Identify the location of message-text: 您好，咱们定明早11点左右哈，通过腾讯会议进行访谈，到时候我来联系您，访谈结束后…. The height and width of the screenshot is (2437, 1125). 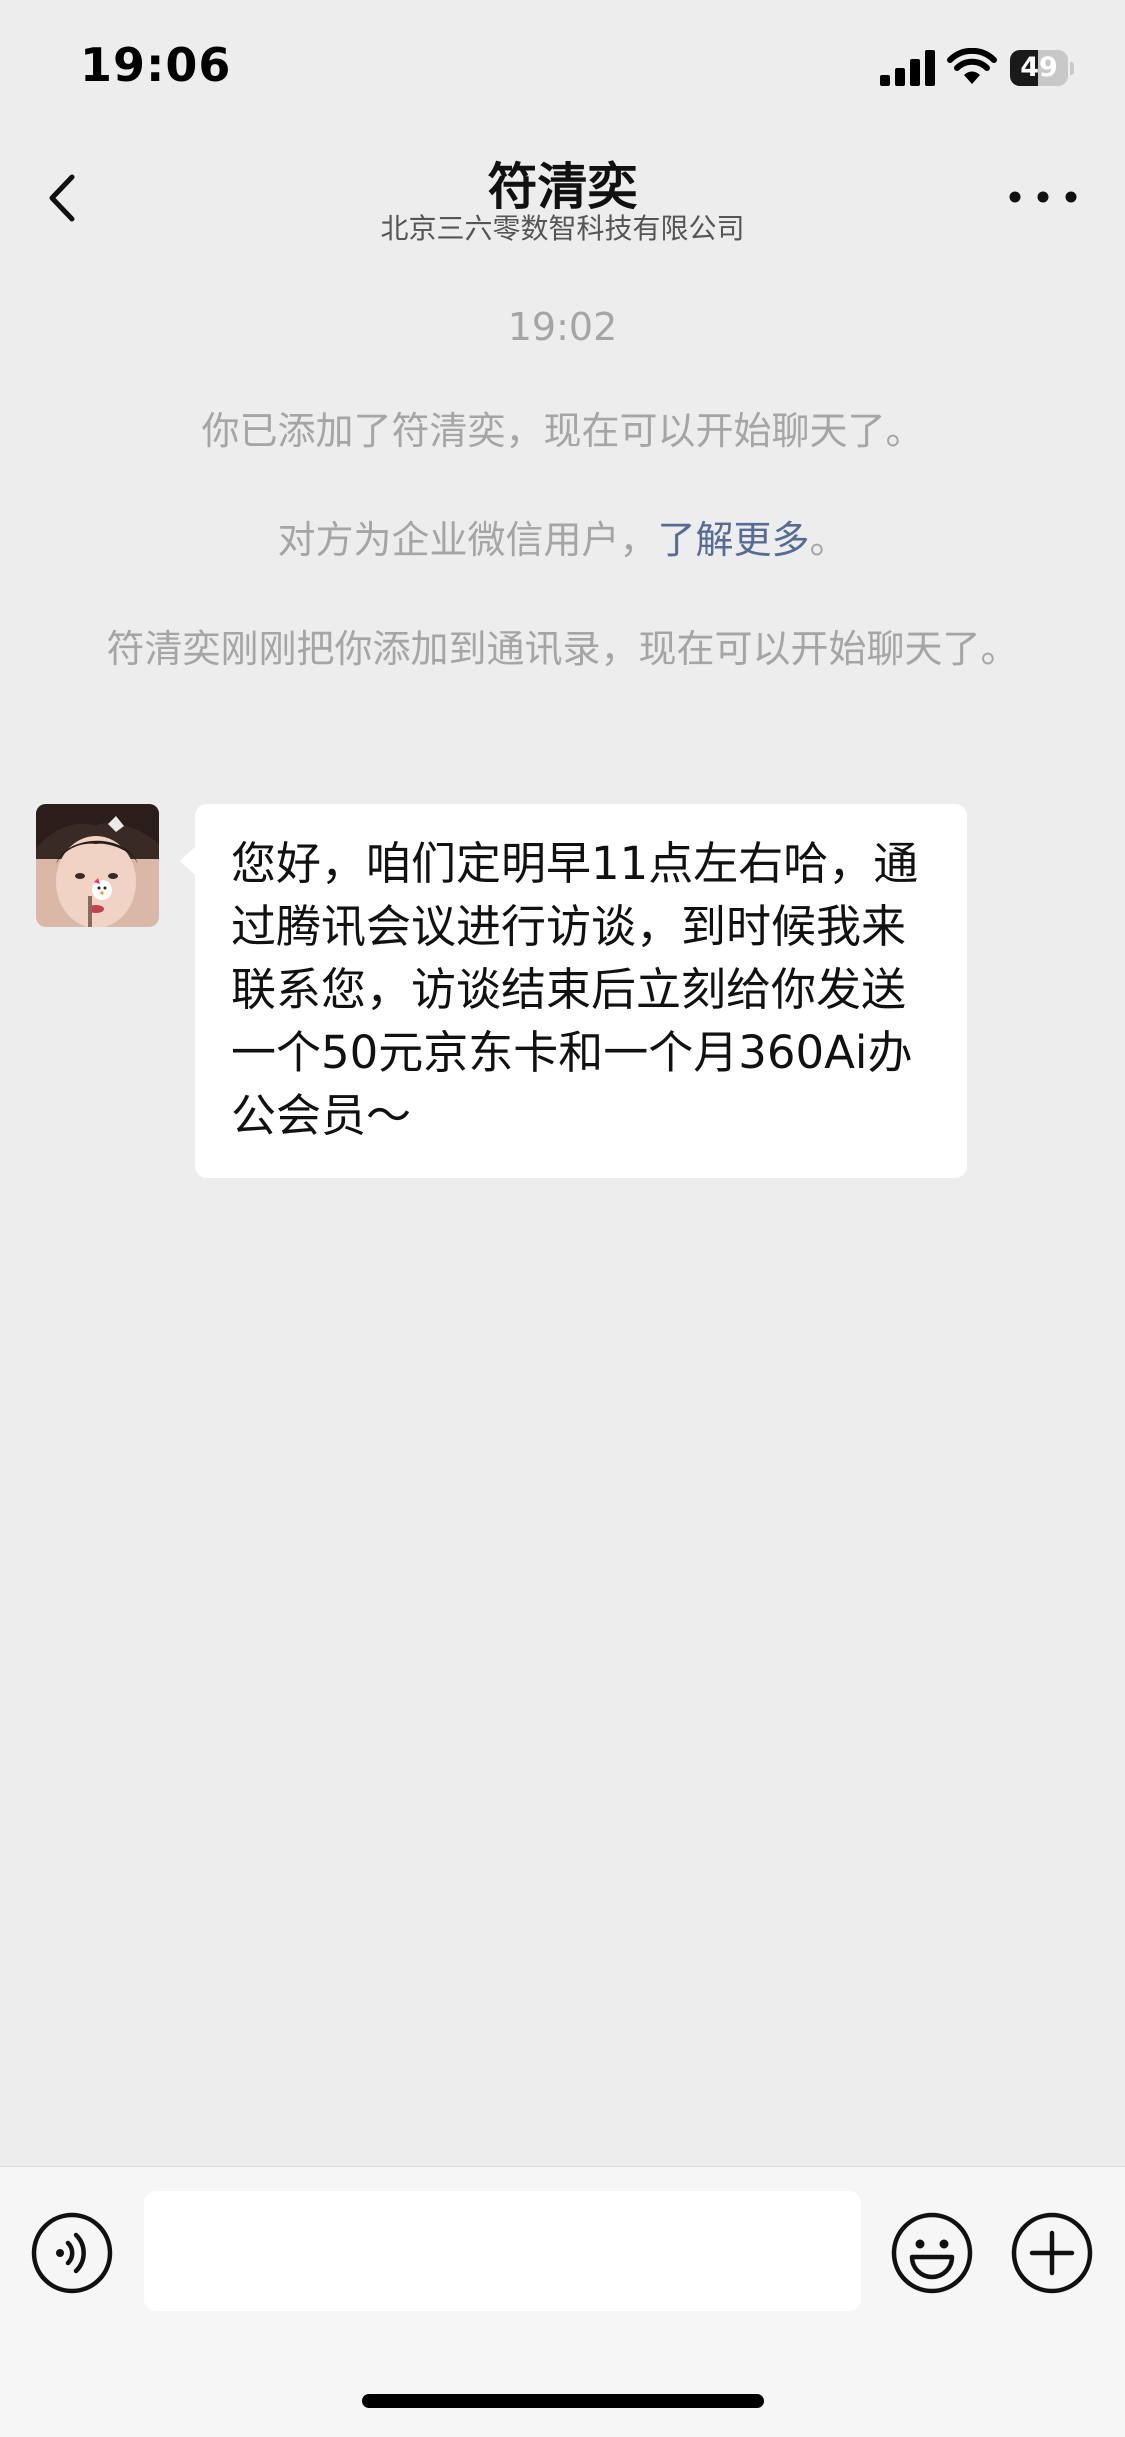
(575, 989).